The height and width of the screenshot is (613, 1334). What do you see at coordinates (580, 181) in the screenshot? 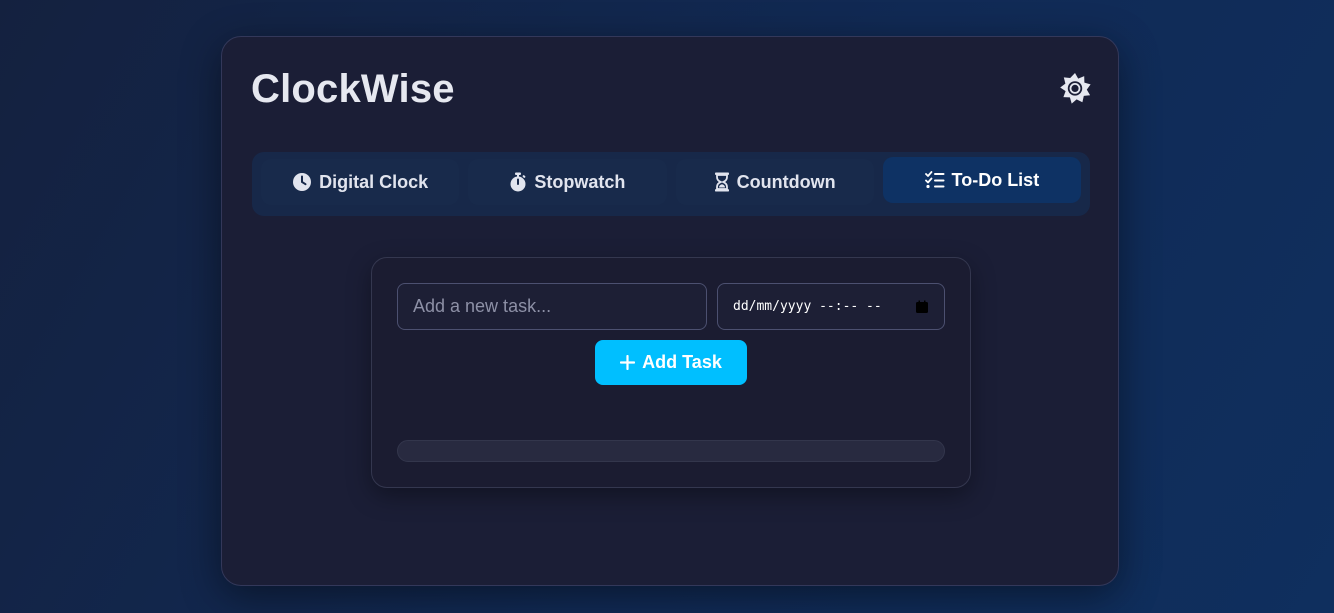
I see `tab-label: Stopwatch` at bounding box center [580, 181].